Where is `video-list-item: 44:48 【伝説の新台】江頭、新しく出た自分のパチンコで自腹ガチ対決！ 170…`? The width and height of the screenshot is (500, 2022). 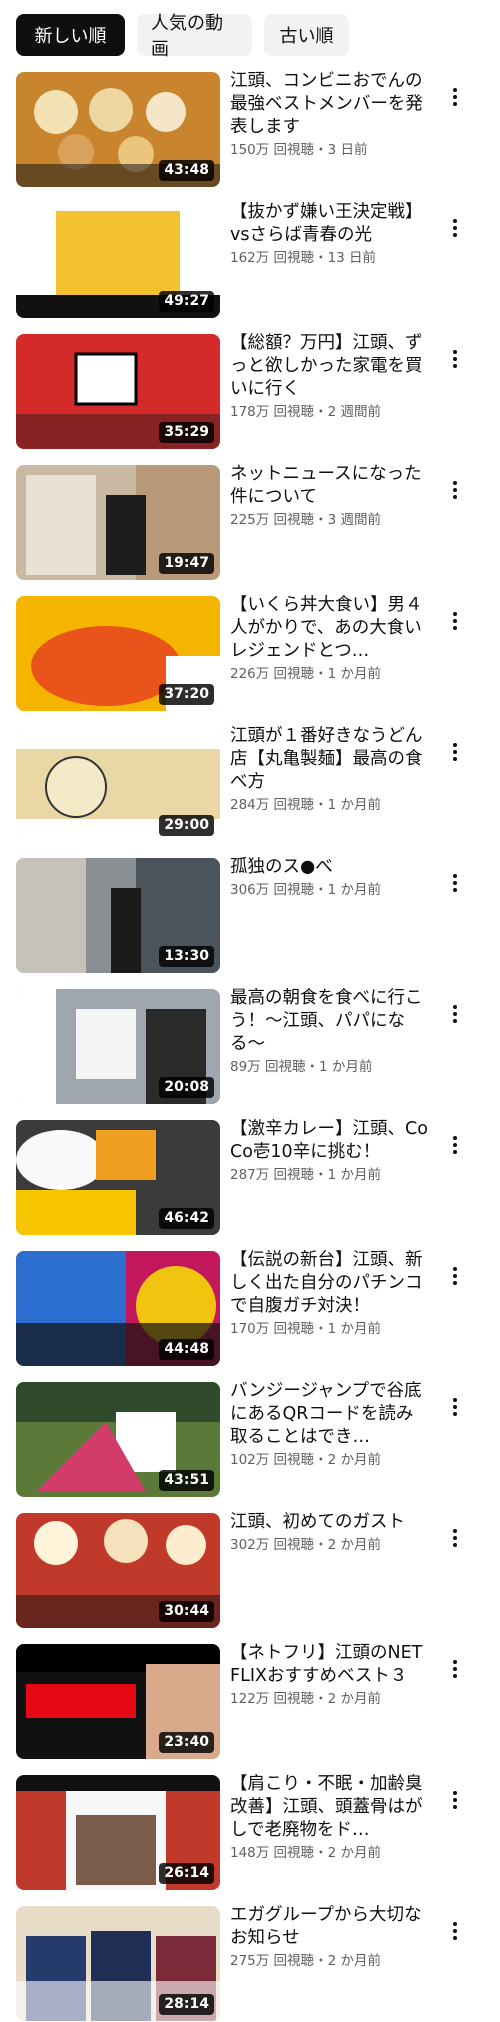
video-list-item: 44:48 【伝説の新台】江頭、新しく出た自分のパチンコで自腹ガチ対決！ 170… is located at coordinates (250, 1315).